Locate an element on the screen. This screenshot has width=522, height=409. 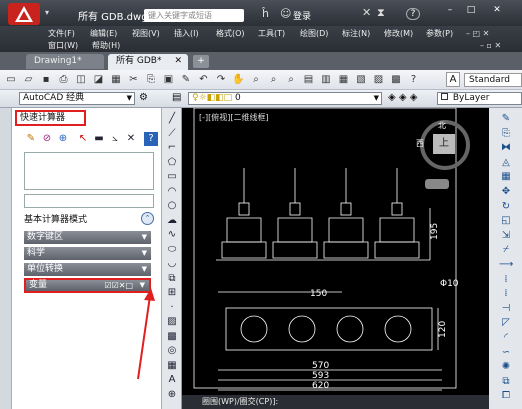
calc-icon: ▩ is located at coordinates (396, 79).